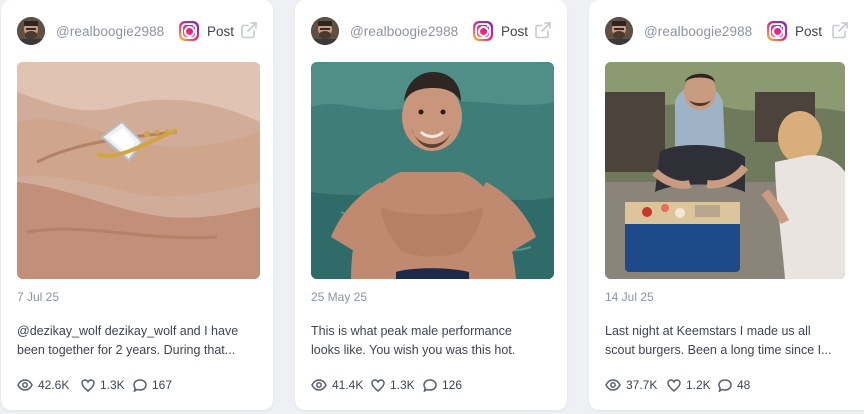  I want to click on caption-line: Last night at Keemstars I made us all, so click(708, 331).